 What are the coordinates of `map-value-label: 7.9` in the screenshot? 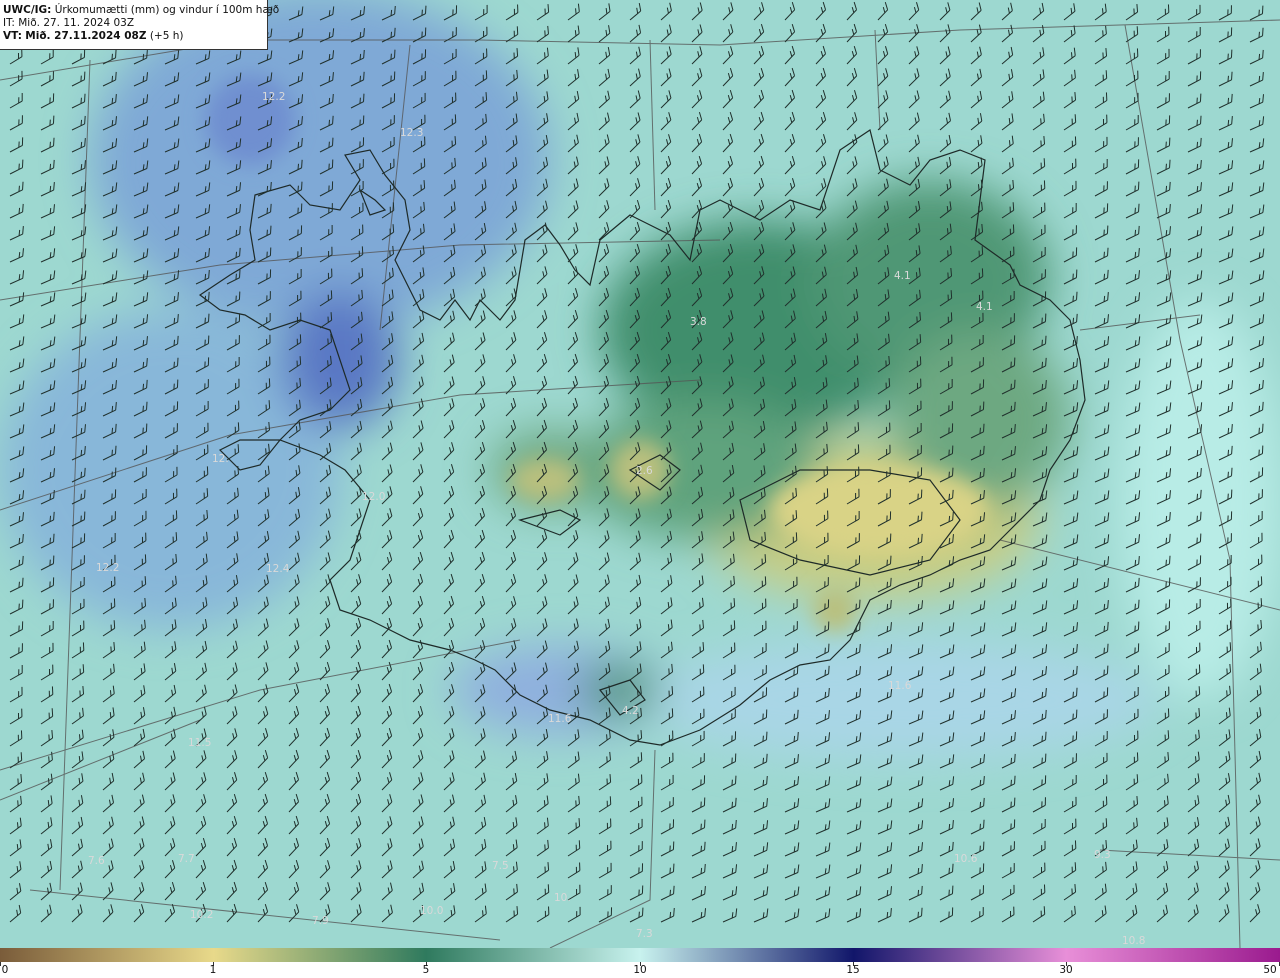 It's located at (320, 921).